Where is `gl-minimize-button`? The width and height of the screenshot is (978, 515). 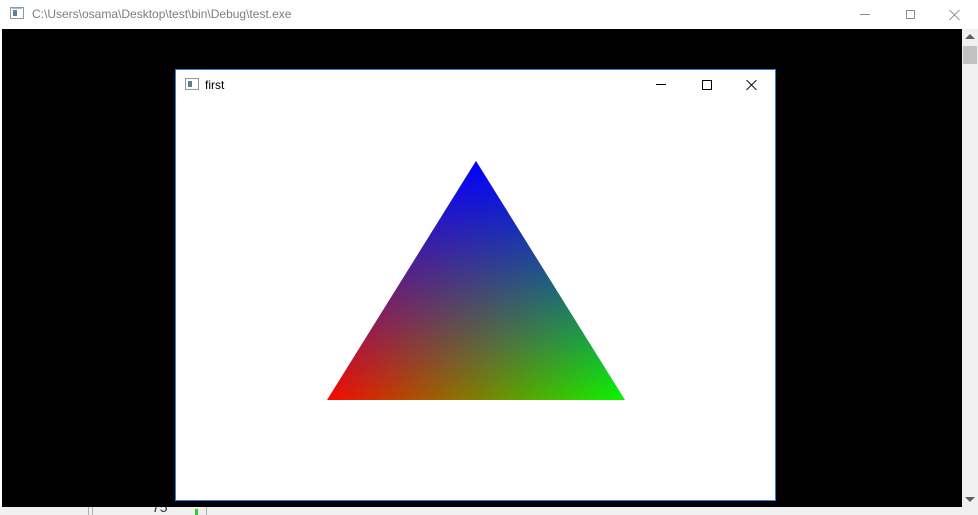
gl-minimize-button is located at coordinates (661, 84).